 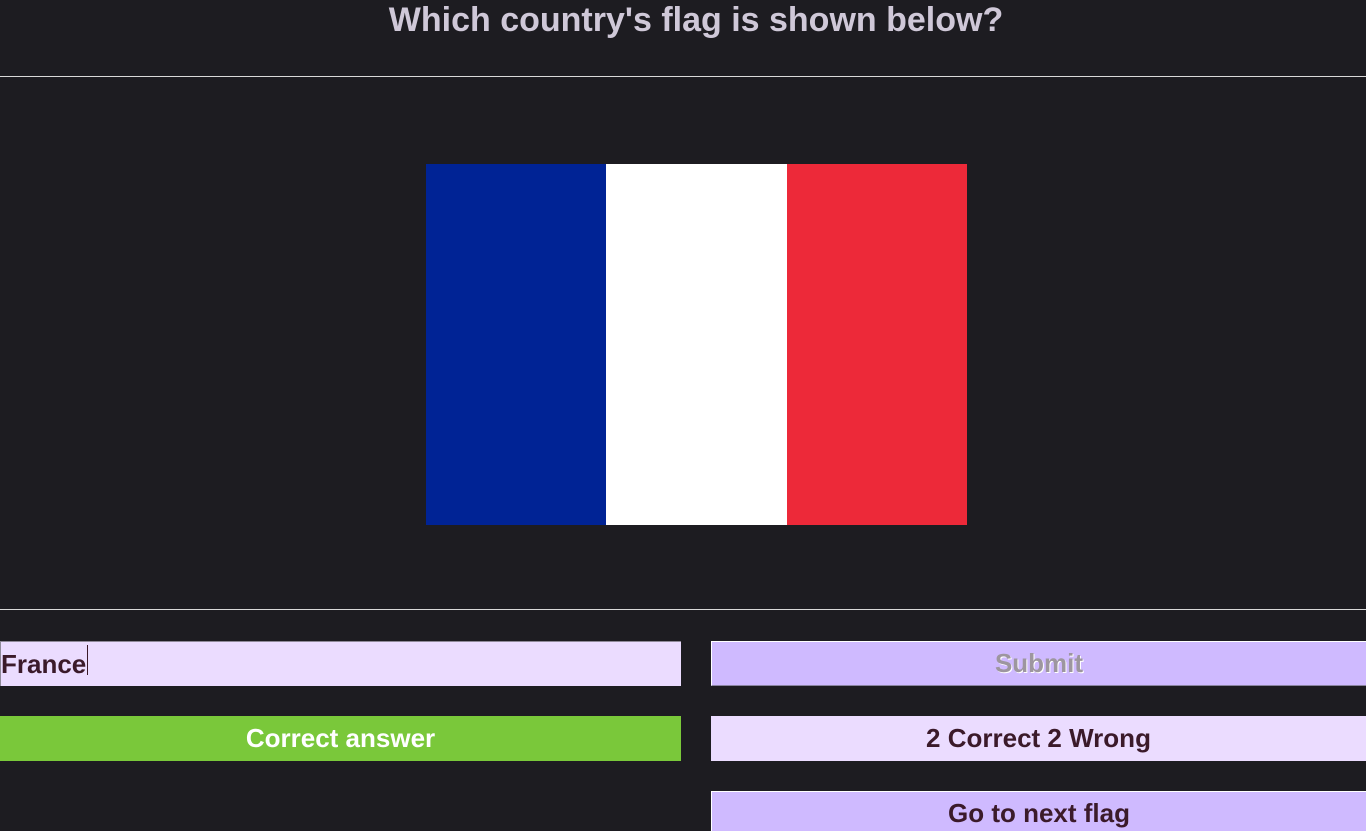 I want to click on top-divider, so click(x=683, y=76).